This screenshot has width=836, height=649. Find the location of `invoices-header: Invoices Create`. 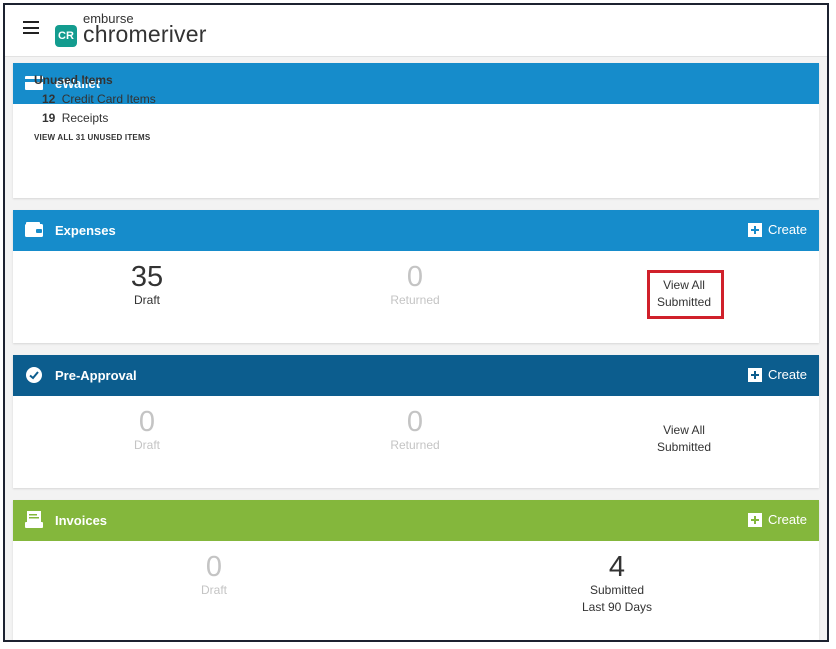

invoices-header: Invoices Create is located at coordinates (416, 520).